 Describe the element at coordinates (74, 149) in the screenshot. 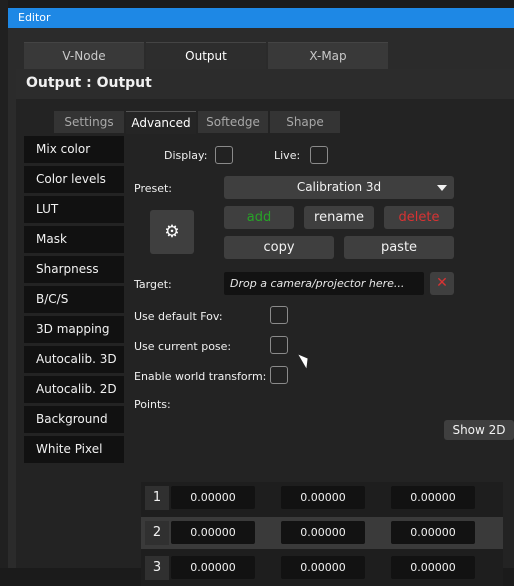

I see `sidebar-item-mix-color: Mix color` at that location.